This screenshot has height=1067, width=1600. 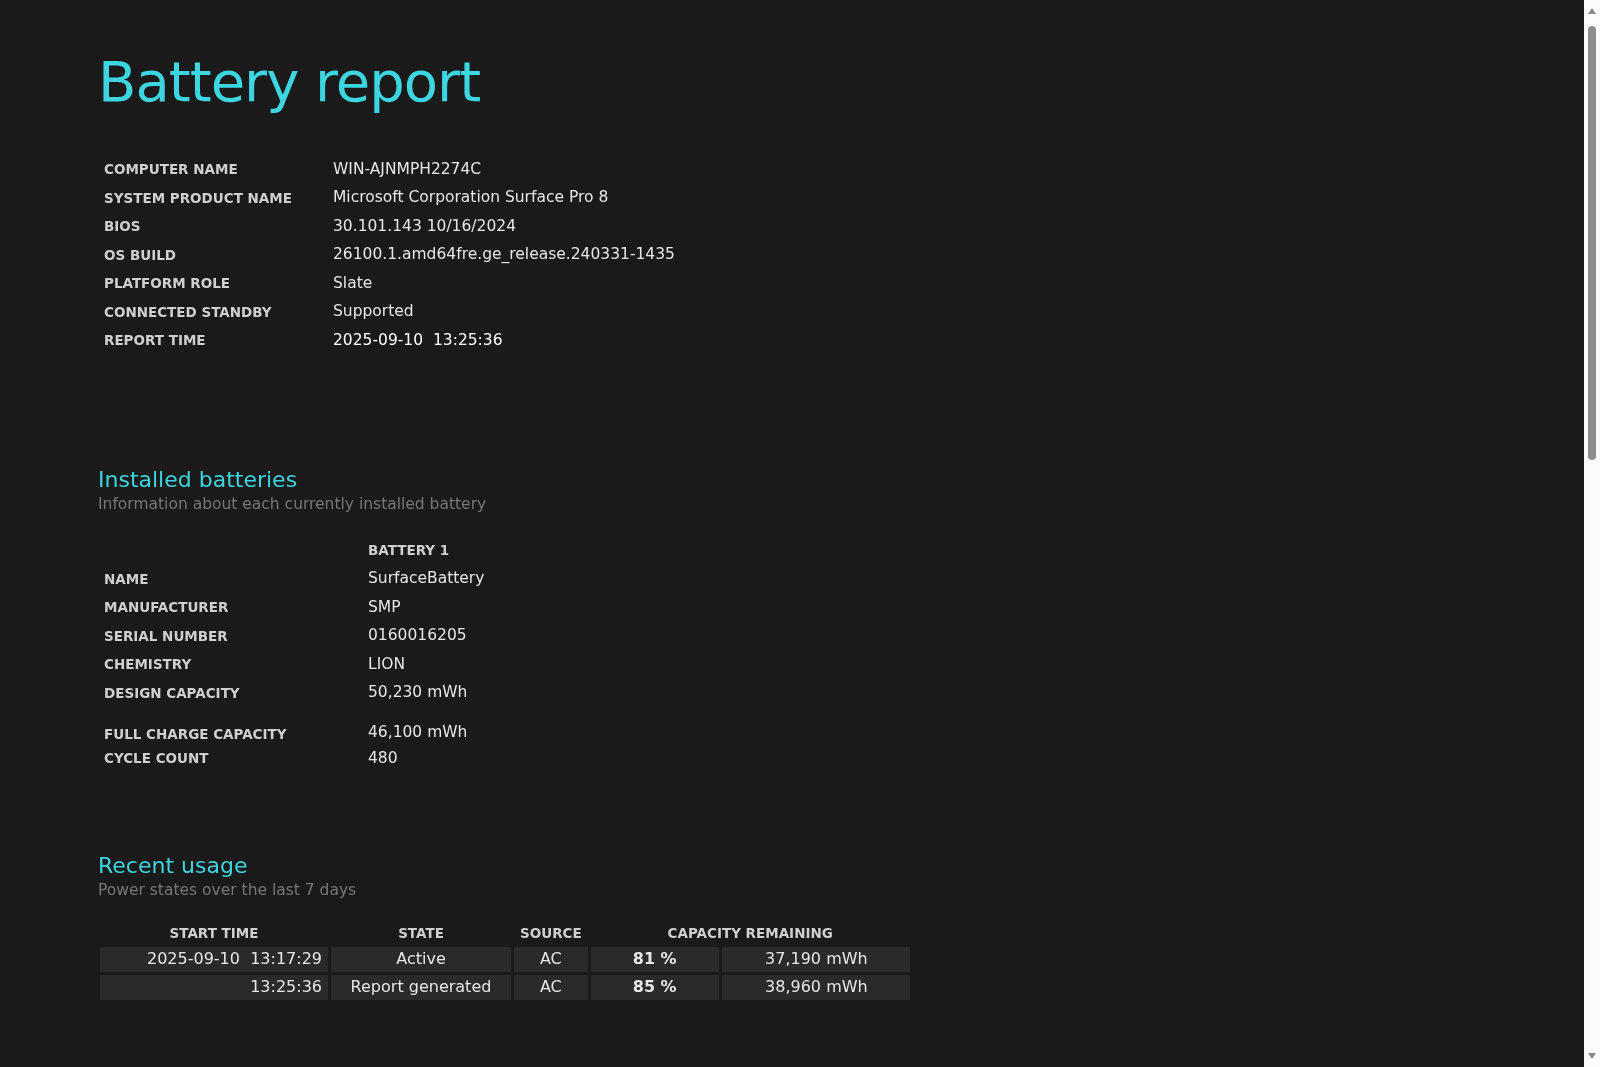 I want to click on section-subtitle: Information about each currently installed battery, so click(x=293, y=505).